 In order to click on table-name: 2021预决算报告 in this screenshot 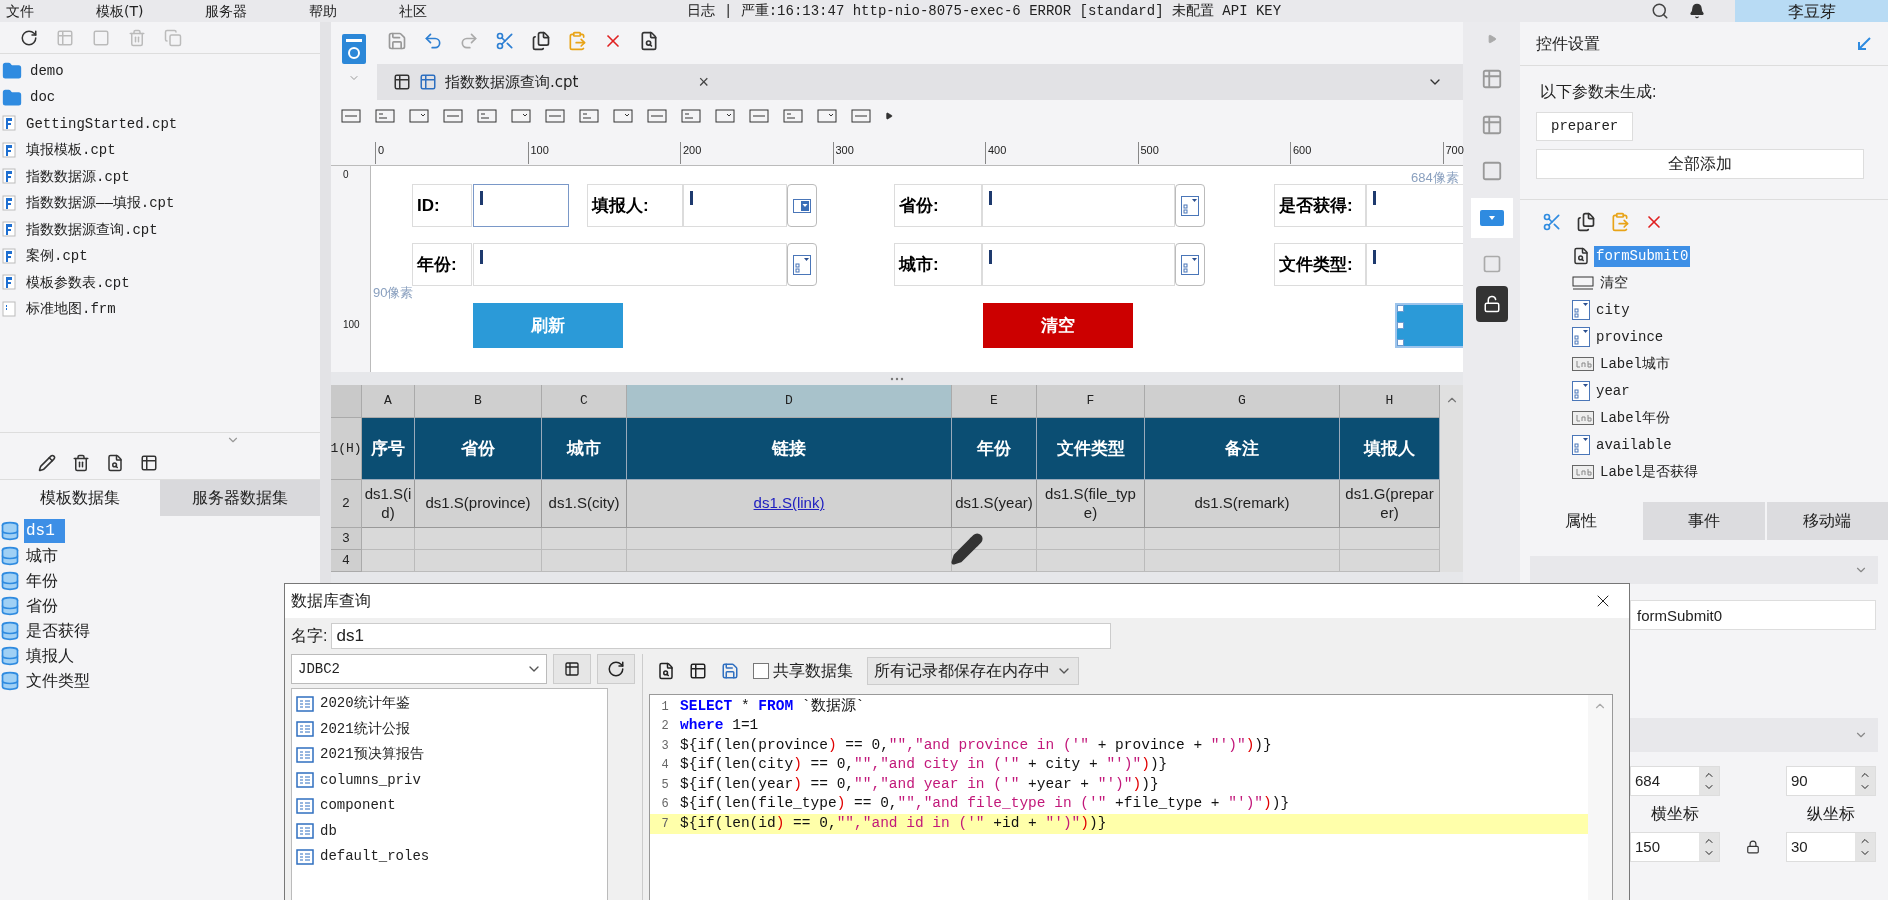, I will do `click(372, 755)`.